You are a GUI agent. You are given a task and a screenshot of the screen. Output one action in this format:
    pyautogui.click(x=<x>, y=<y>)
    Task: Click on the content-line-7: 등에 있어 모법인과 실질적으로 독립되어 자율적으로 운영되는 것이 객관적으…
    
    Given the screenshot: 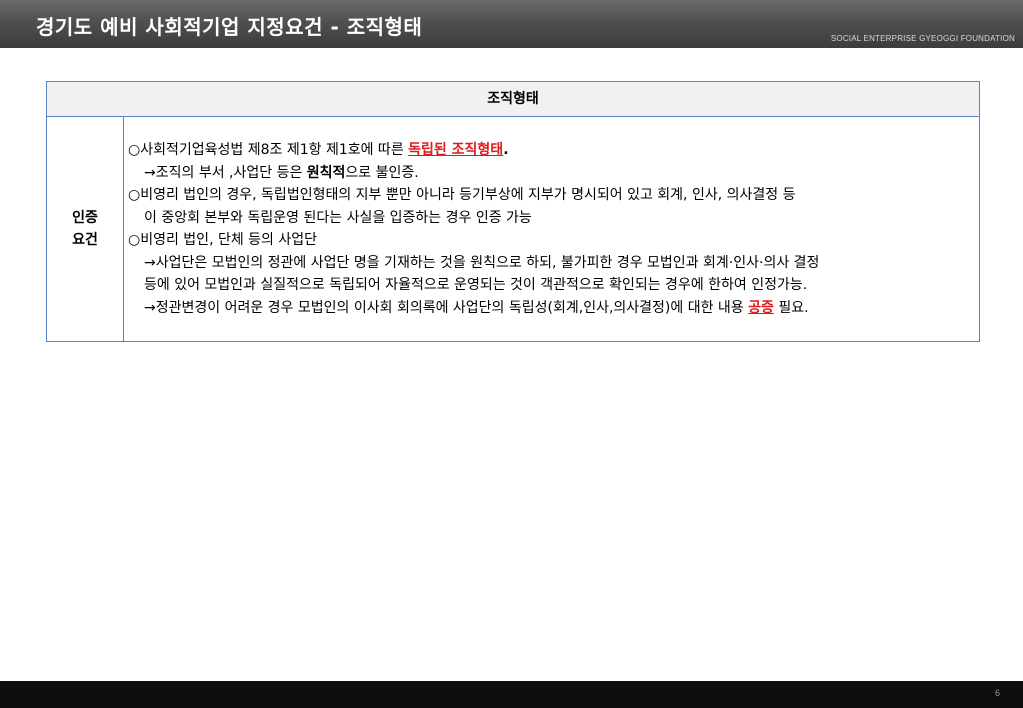 What is the action you would take?
    pyautogui.click(x=476, y=285)
    